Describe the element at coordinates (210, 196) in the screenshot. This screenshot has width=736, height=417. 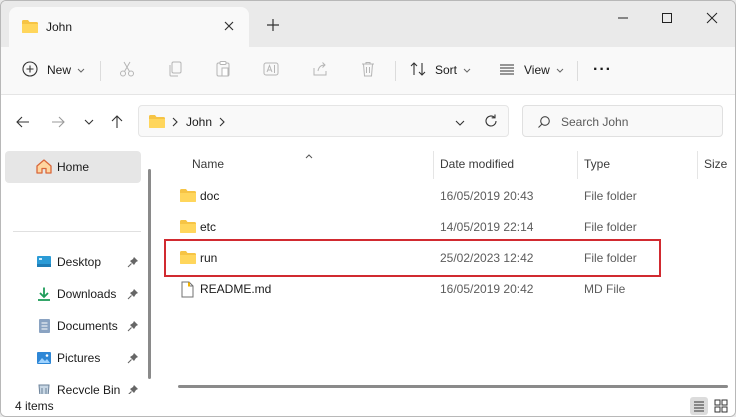
I see `file-name: doc` at that location.